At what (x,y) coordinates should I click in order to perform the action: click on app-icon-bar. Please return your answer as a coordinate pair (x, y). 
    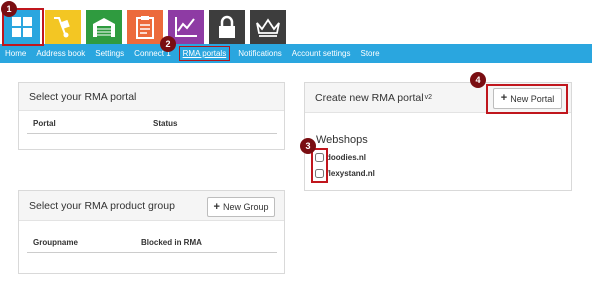
    Looking at the image, I should click on (145, 27).